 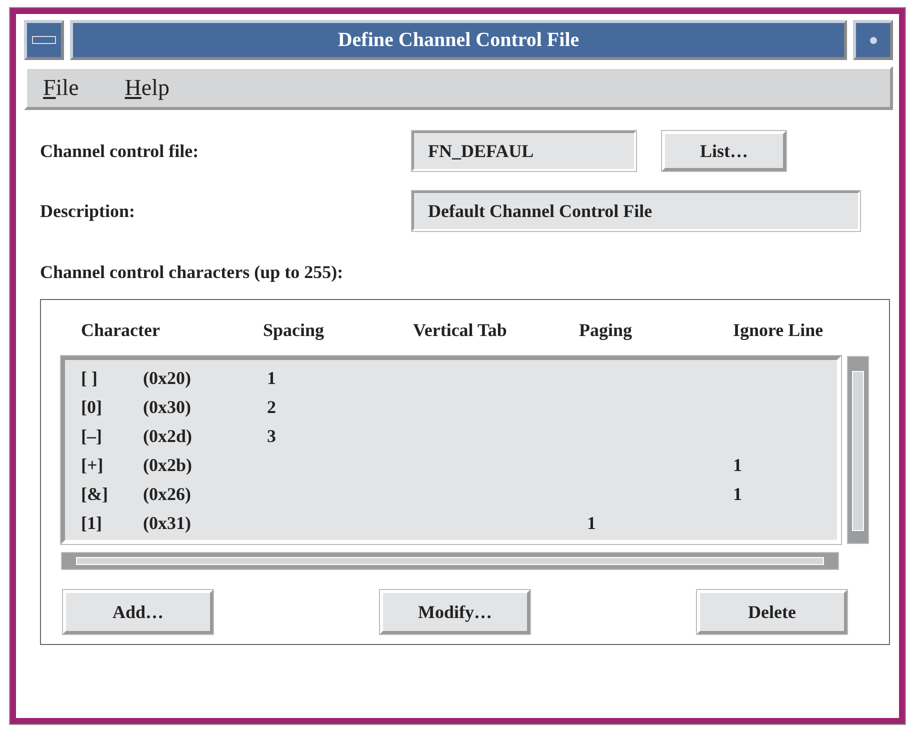 What do you see at coordinates (458, 40) in the screenshot?
I see `window-title: Define Channel Control File` at bounding box center [458, 40].